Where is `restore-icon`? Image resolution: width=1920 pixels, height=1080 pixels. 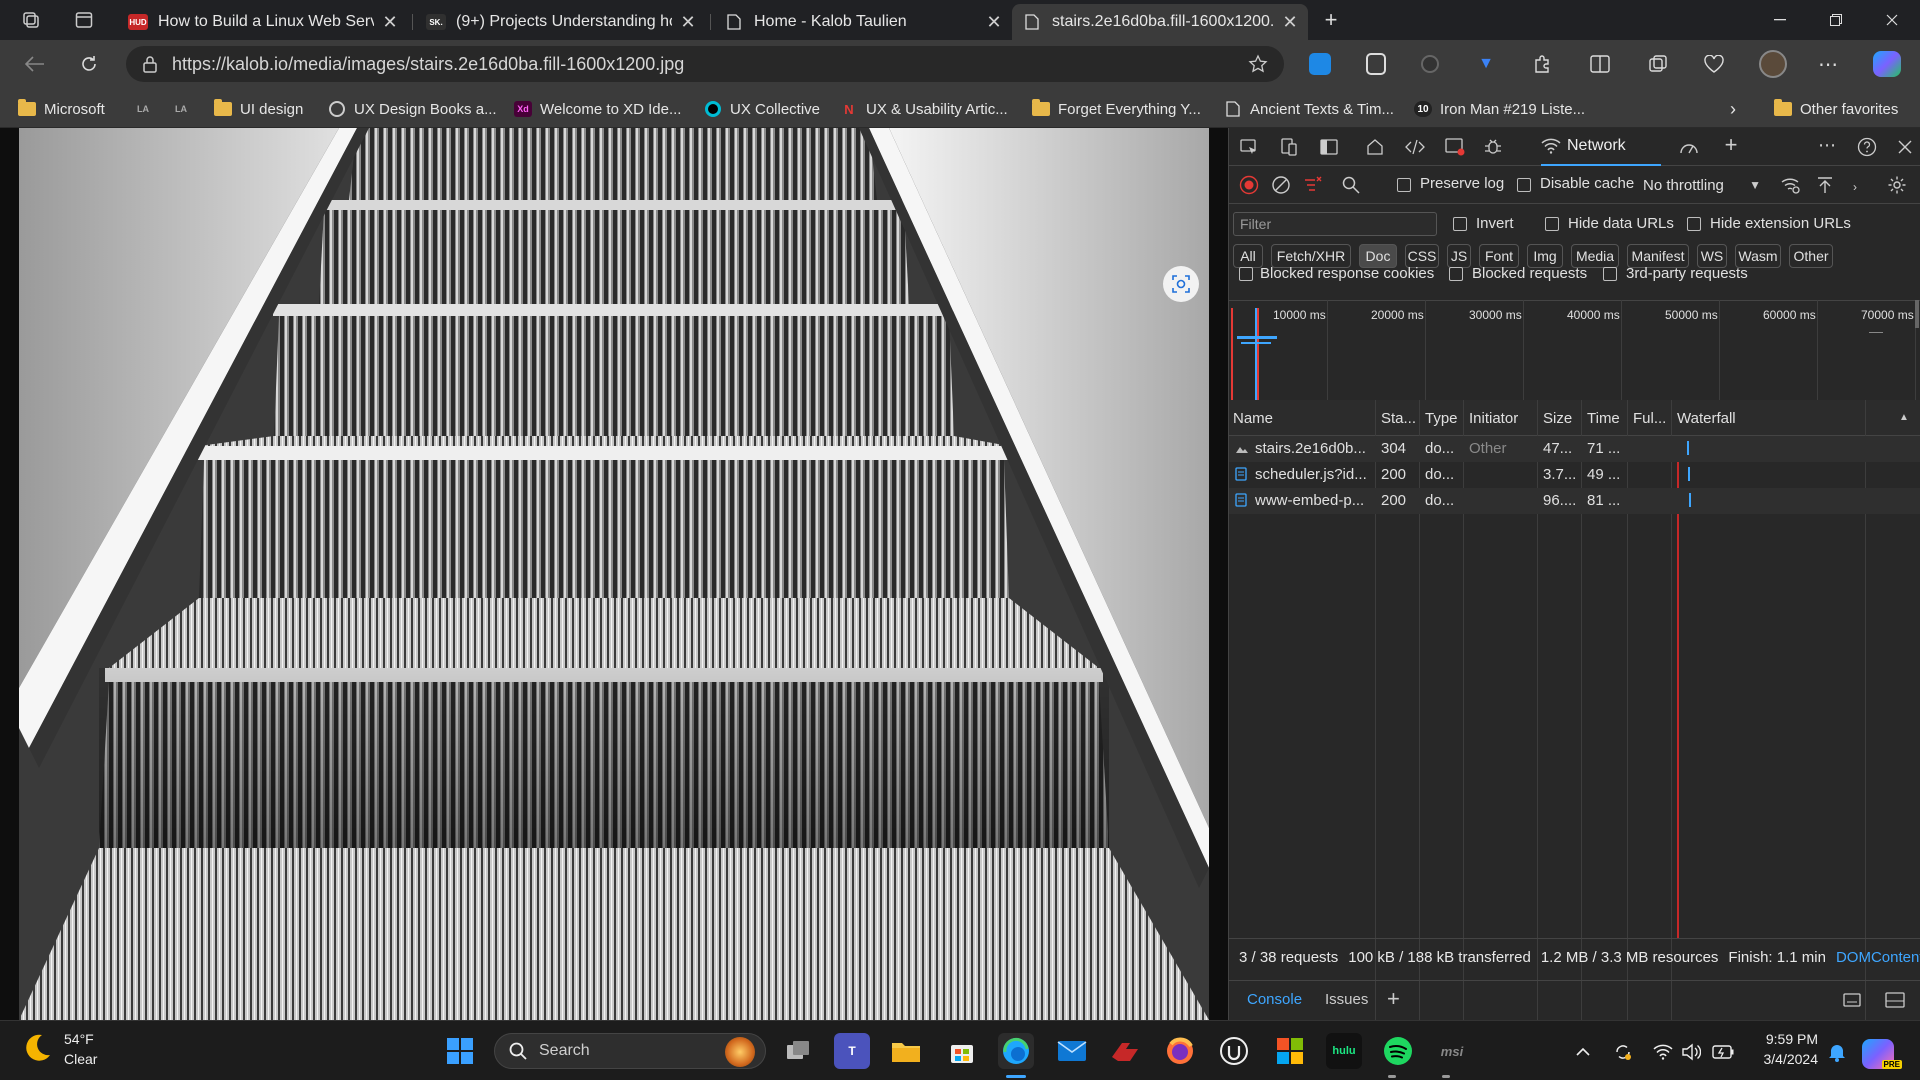
restore-icon is located at coordinates (1836, 20).